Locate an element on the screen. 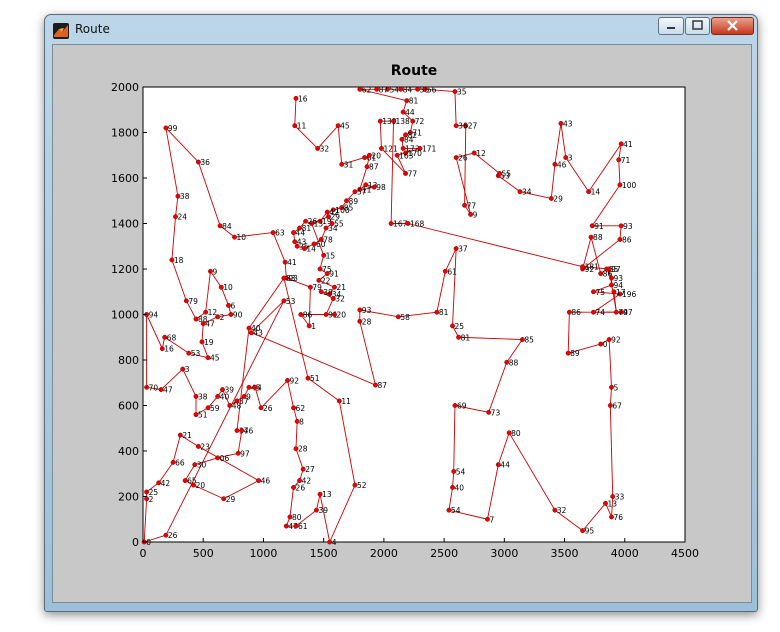 Image resolution: width=780 pixels, height=632 pixels. point-label: 30 is located at coordinates (202, 465).